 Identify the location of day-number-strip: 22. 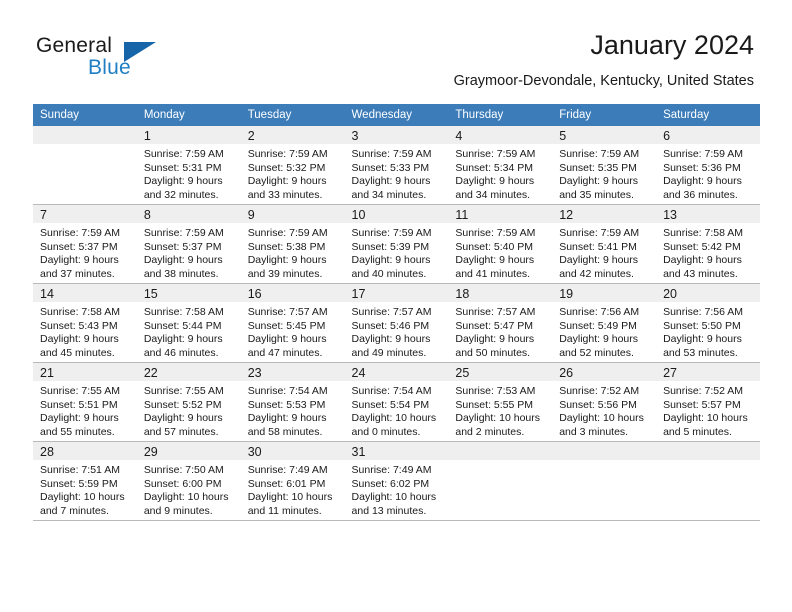
(188, 372).